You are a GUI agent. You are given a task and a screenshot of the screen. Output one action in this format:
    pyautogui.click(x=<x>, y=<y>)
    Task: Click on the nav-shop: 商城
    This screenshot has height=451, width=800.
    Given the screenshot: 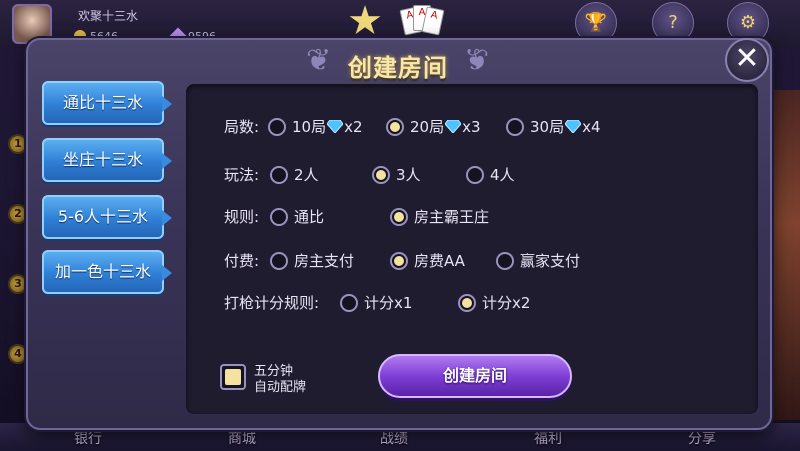 What is the action you would take?
    pyautogui.click(x=242, y=438)
    